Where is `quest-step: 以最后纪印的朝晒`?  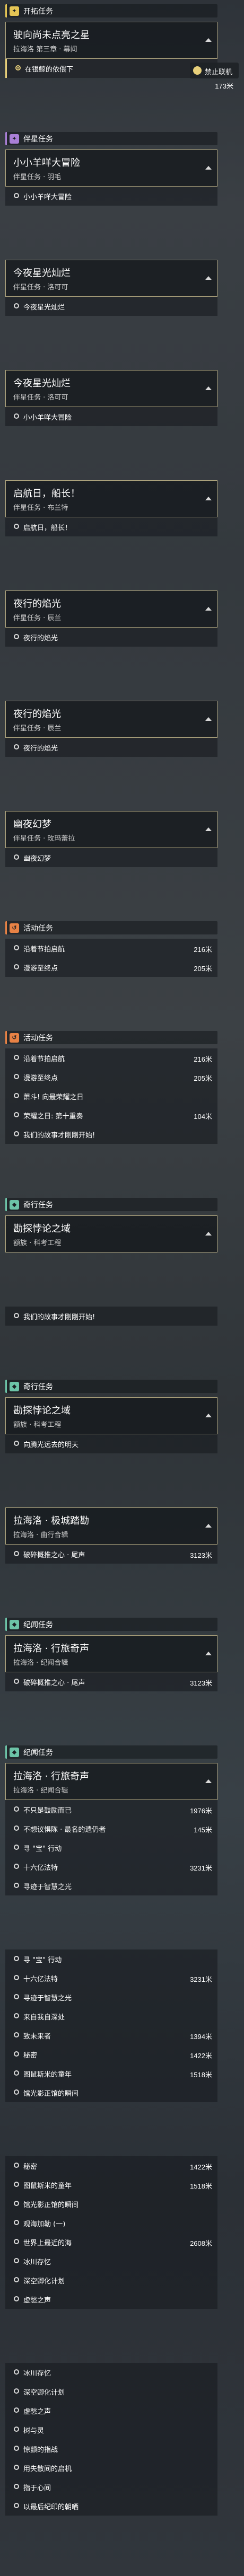 quest-step: 以最后纪印的朝晒 is located at coordinates (111, 2506).